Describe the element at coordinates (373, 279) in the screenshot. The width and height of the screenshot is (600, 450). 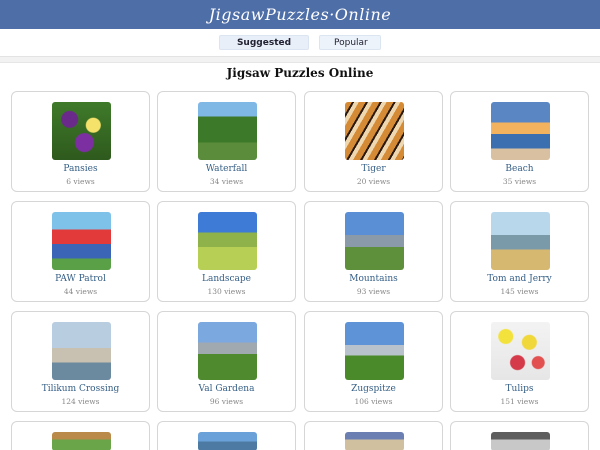
I see `puzzle-name: Mountains` at that location.